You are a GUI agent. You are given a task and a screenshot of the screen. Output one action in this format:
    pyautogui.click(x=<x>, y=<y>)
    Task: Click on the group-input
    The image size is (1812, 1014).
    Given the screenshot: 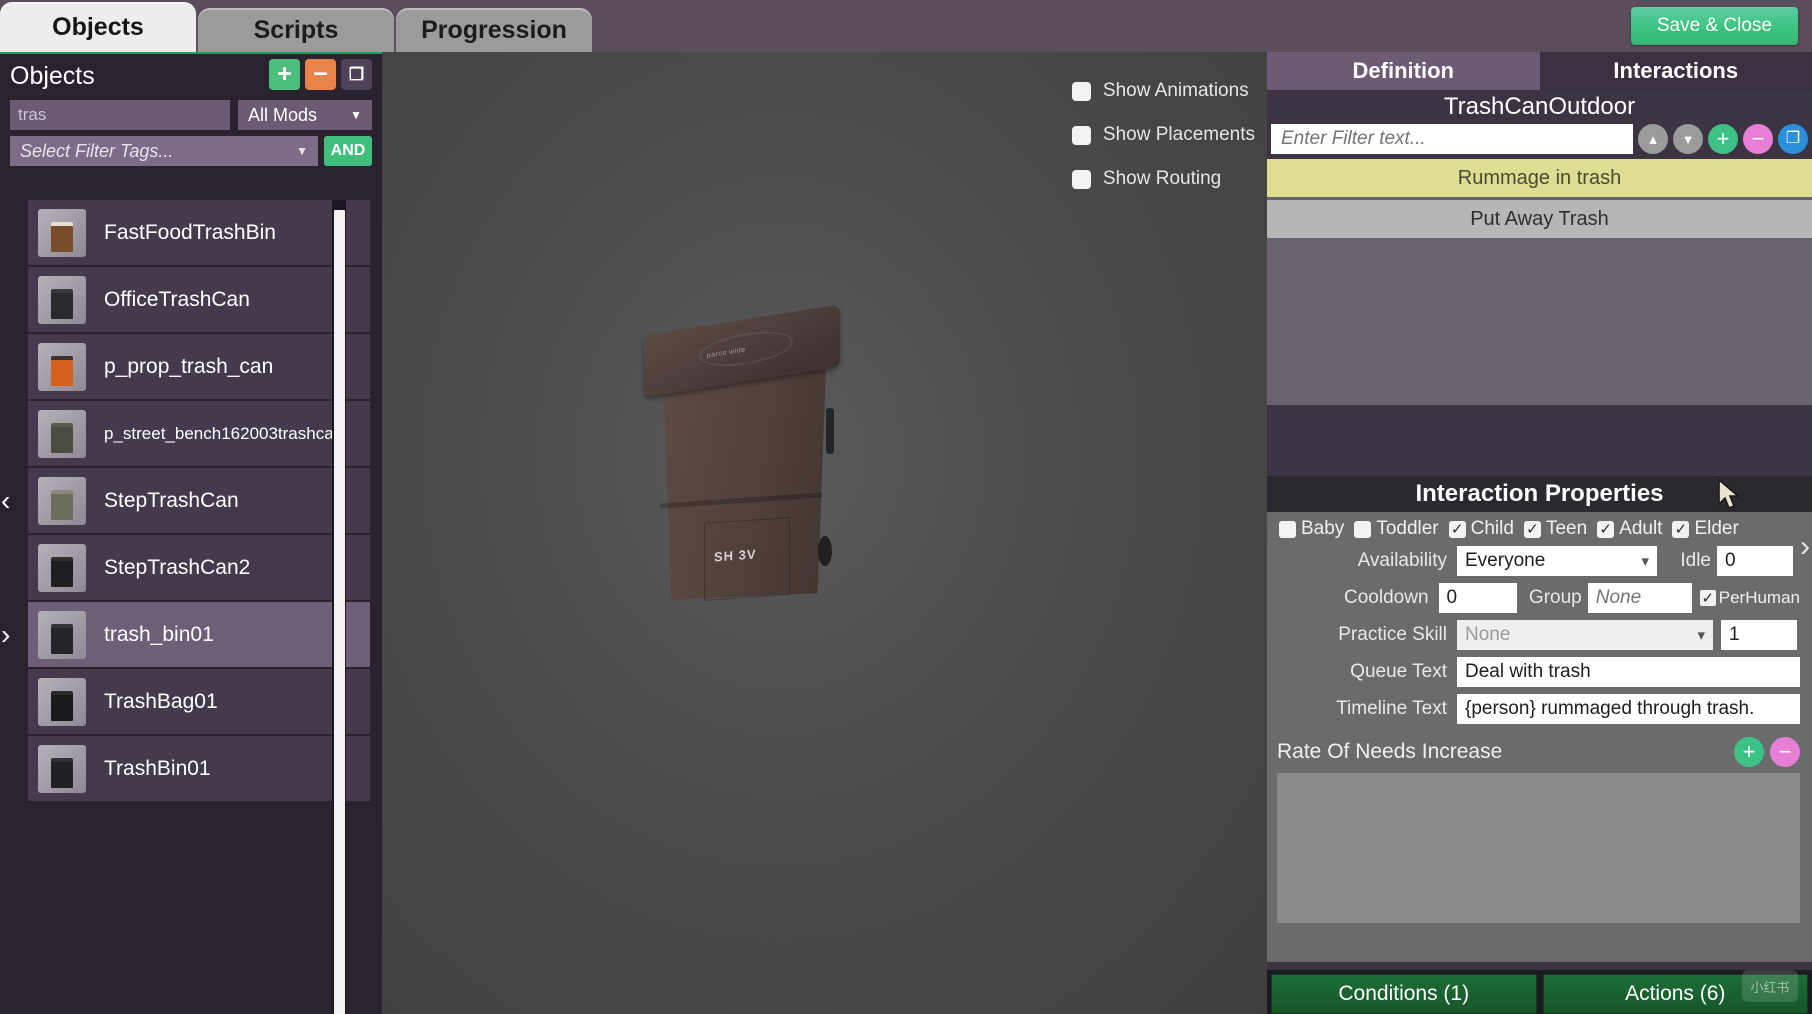 What is the action you would take?
    pyautogui.click(x=1639, y=598)
    